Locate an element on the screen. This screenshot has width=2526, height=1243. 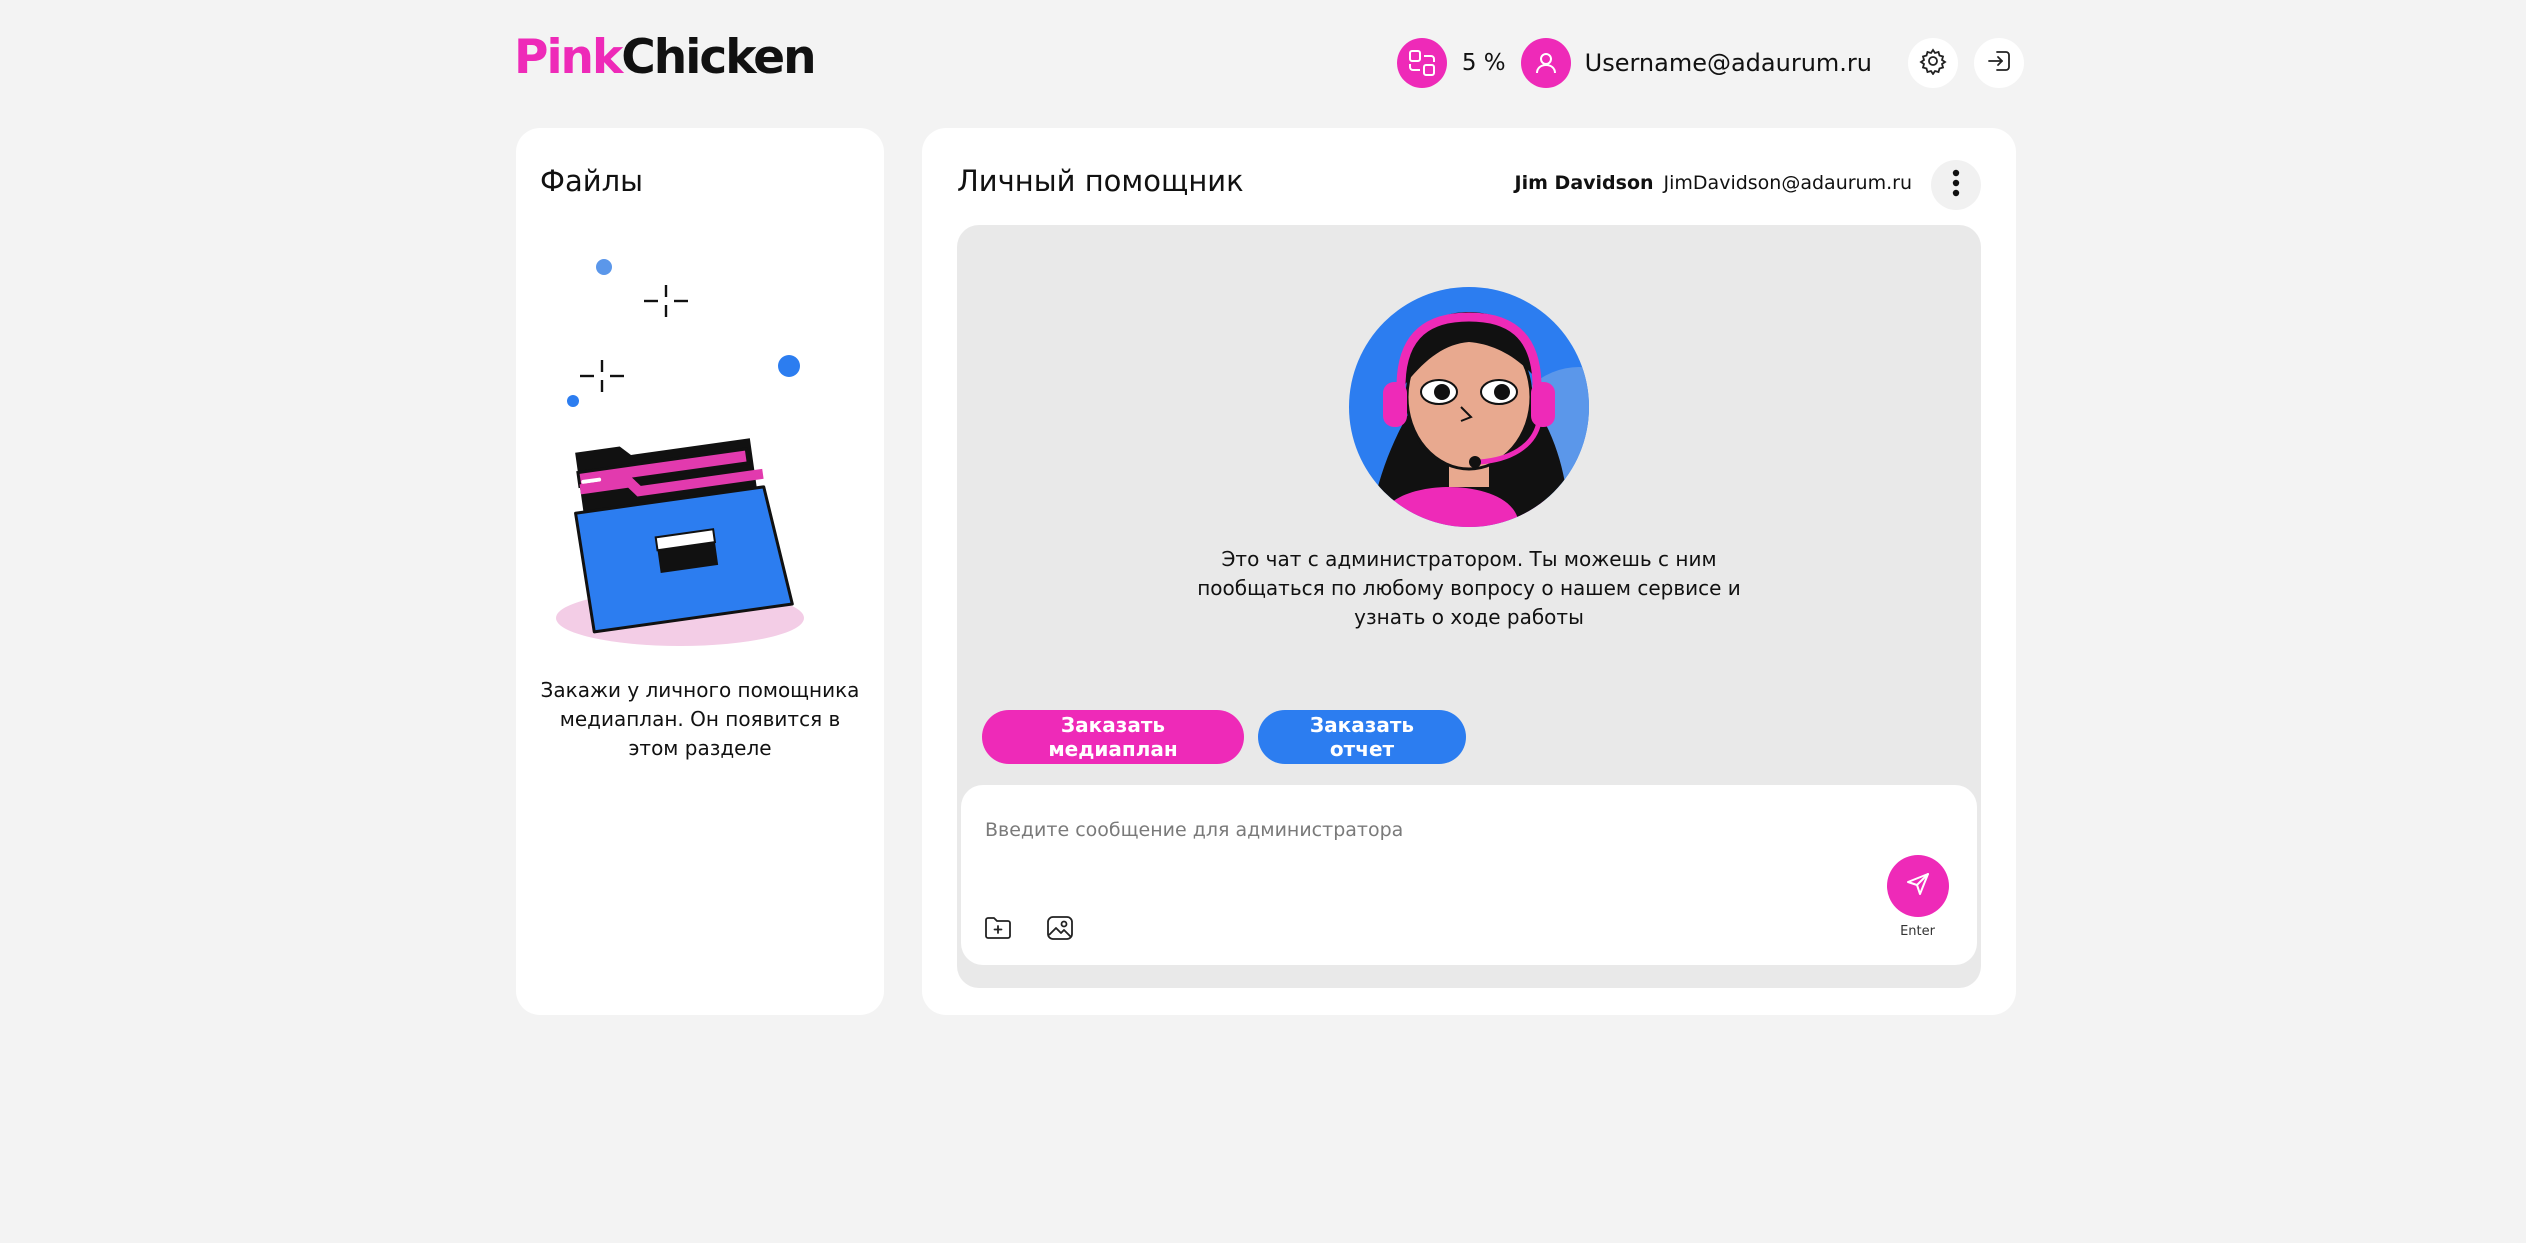
progress-percent: 5 % is located at coordinates (1483, 63).